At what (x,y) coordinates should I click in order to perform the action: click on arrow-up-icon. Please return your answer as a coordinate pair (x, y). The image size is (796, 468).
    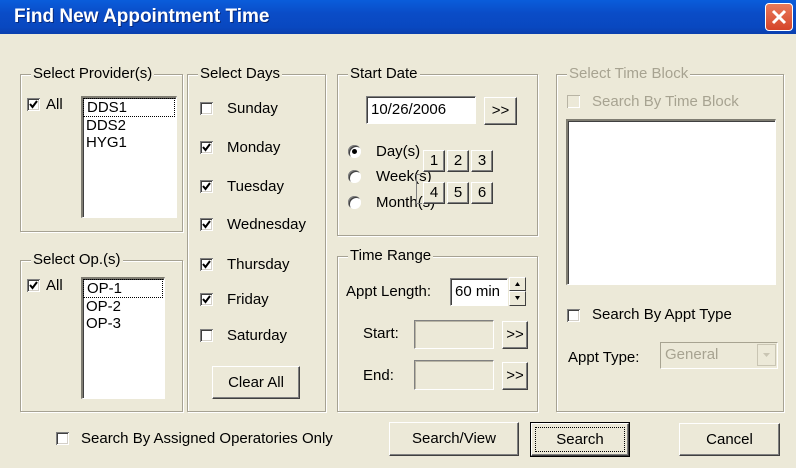
    Looking at the image, I should click on (517, 284).